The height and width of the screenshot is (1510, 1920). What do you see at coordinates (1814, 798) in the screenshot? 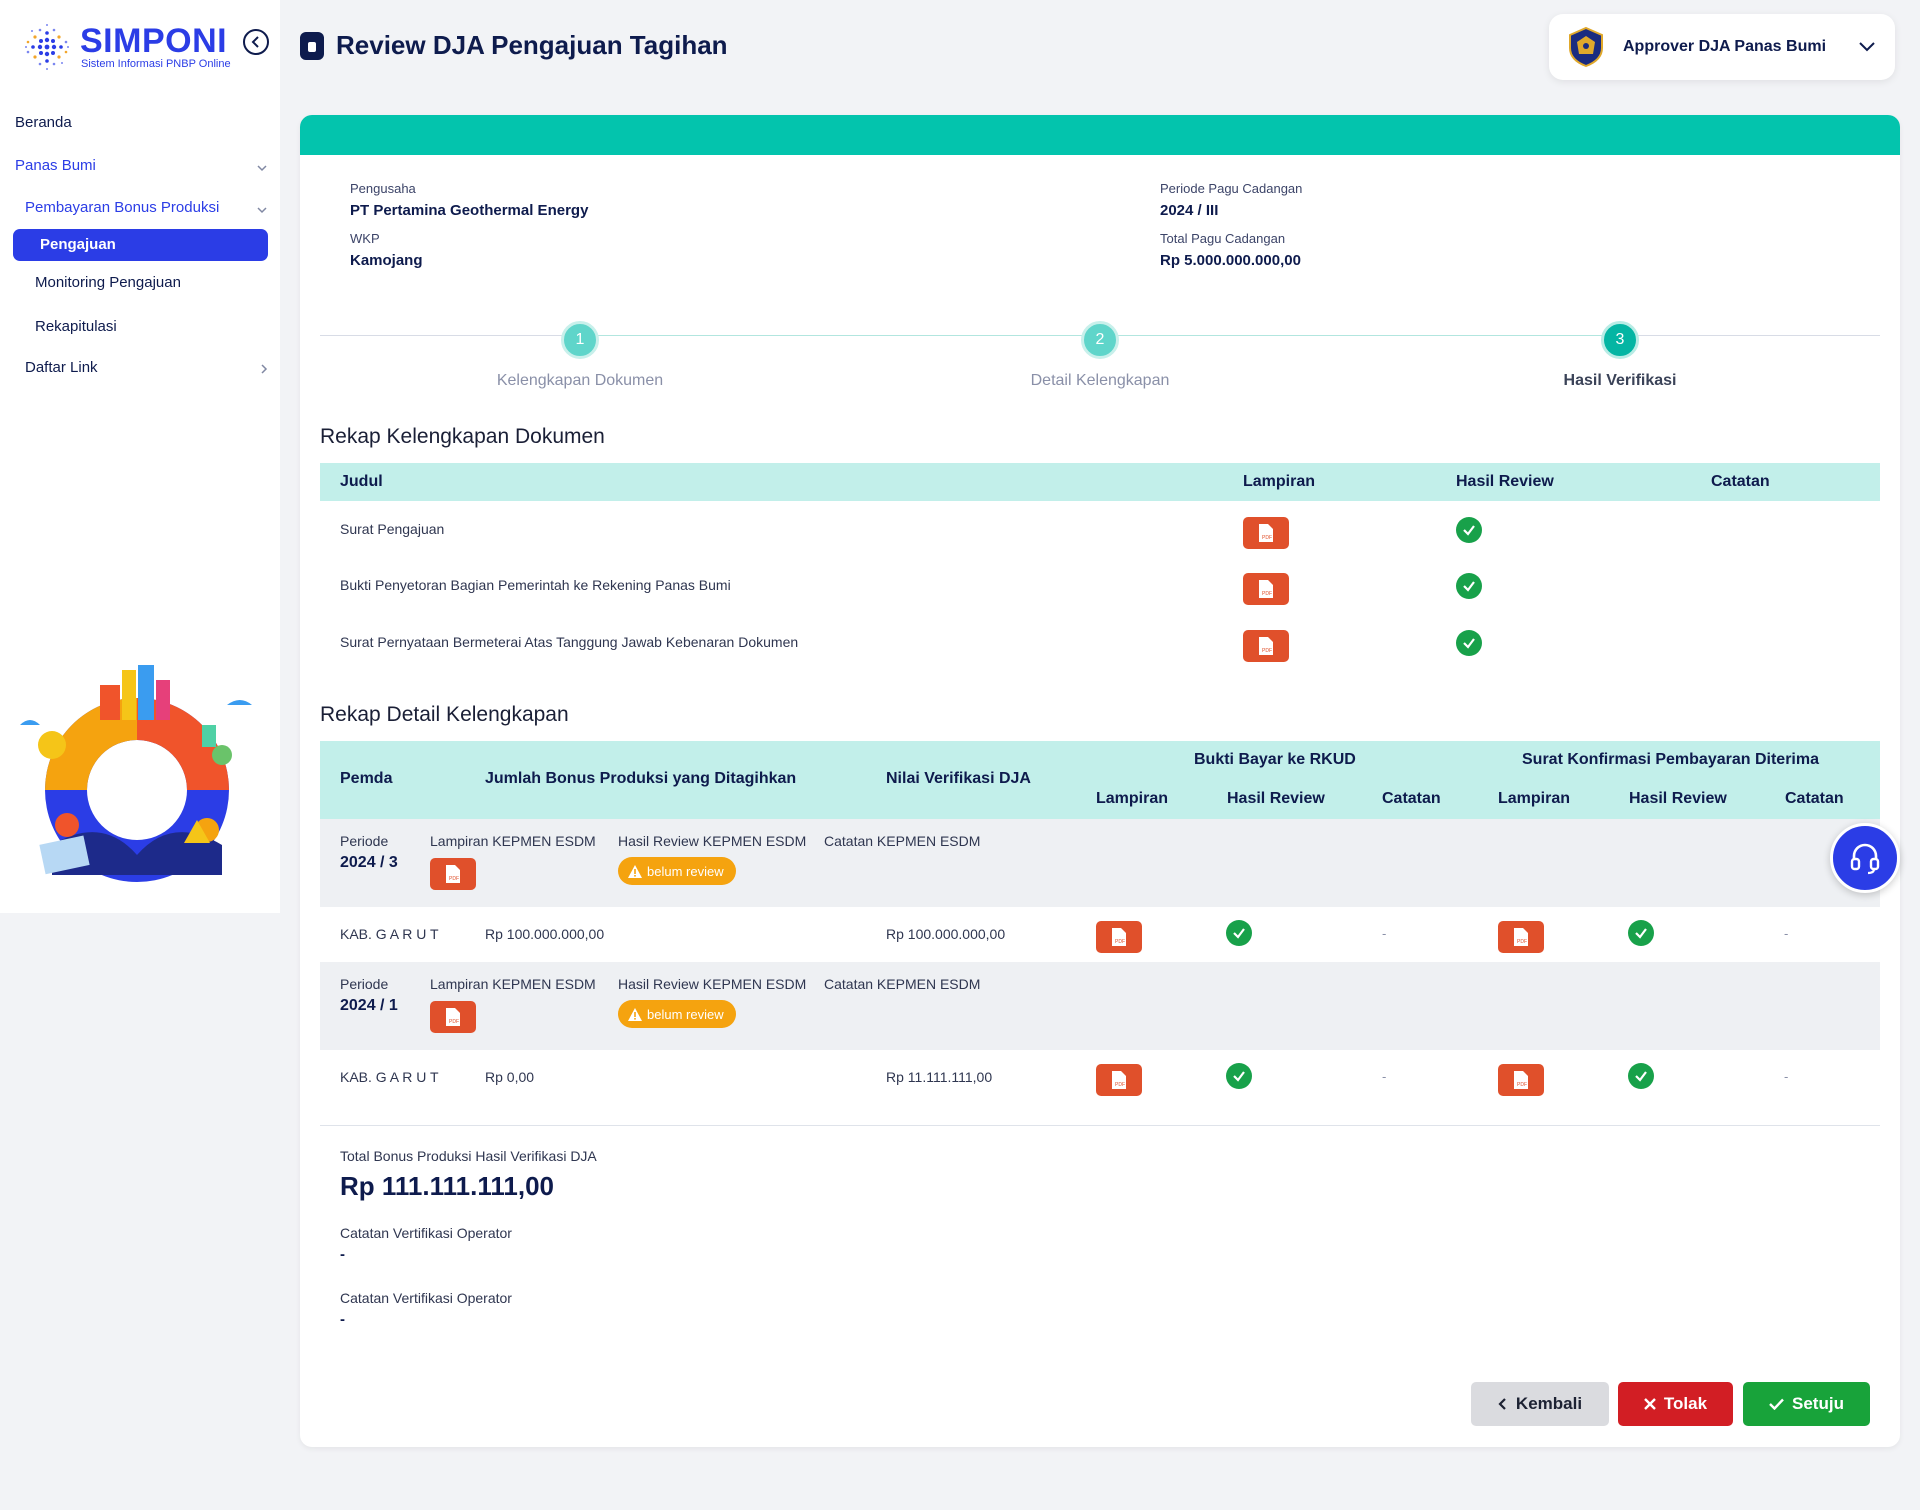
I see `col-surat-catatan: Catatan` at bounding box center [1814, 798].